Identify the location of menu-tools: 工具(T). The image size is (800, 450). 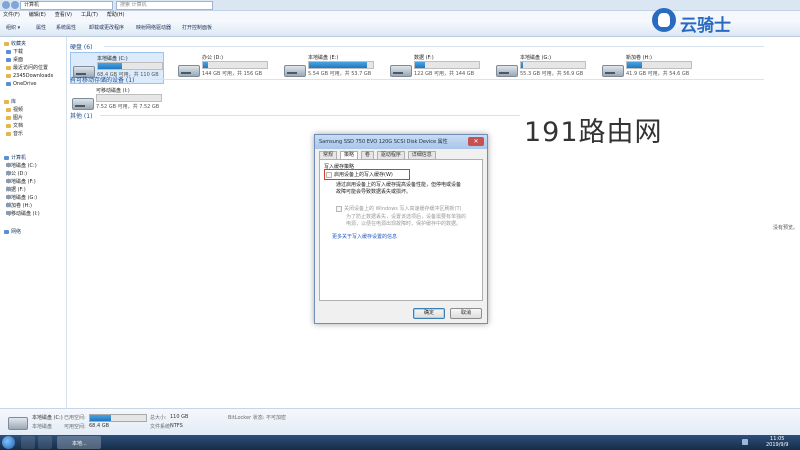
(89, 15).